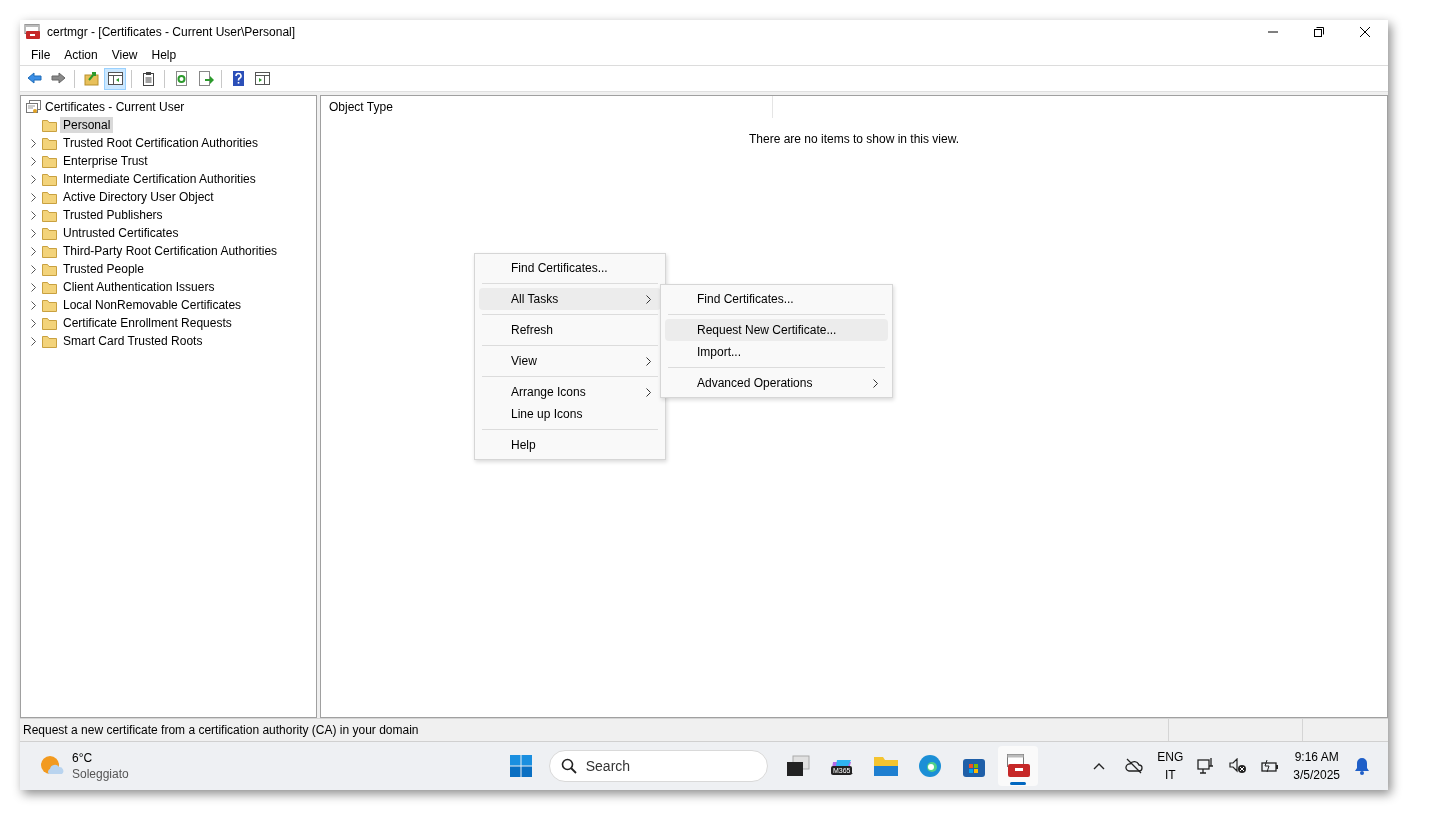 This screenshot has width=1430, height=831. Describe the element at coordinates (113, 215) in the screenshot. I see `tree-item: Trusted Publishers` at that location.